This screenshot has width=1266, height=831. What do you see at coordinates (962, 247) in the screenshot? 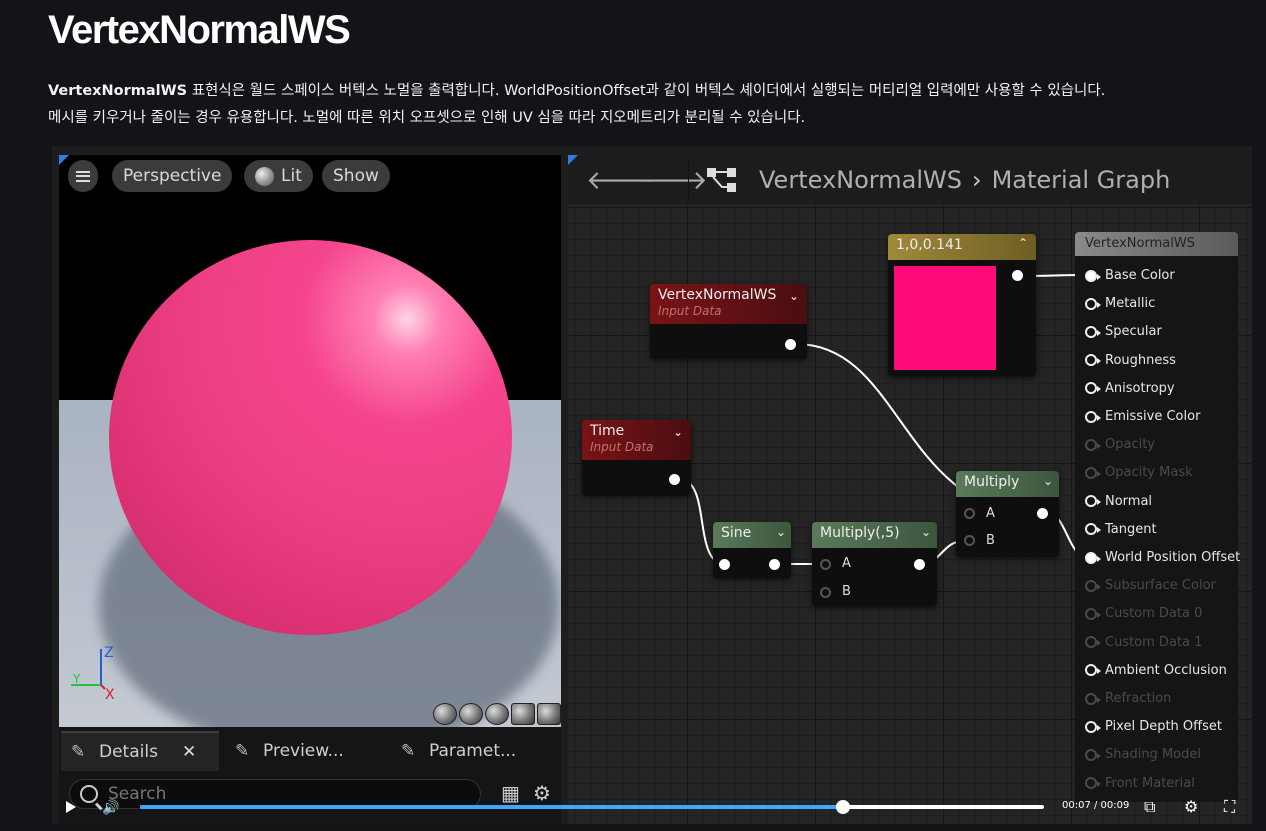
I see `node-header: 1,0,0.141 ⌃` at bounding box center [962, 247].